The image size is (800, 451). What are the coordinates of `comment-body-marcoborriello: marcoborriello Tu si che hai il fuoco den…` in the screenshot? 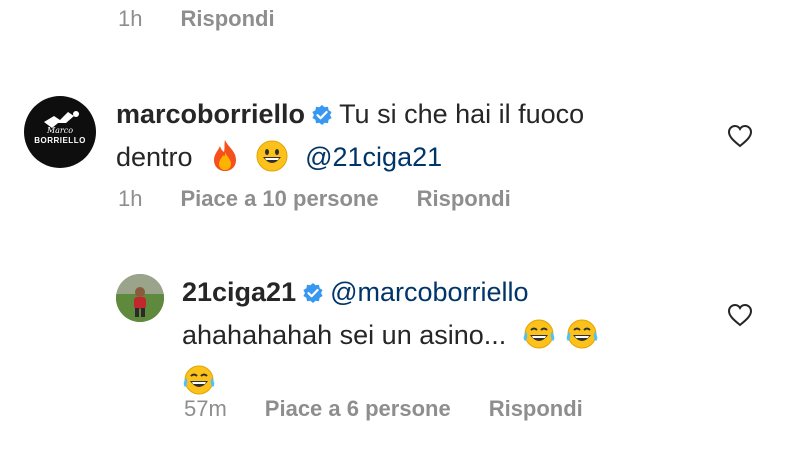 It's located at (396, 138).